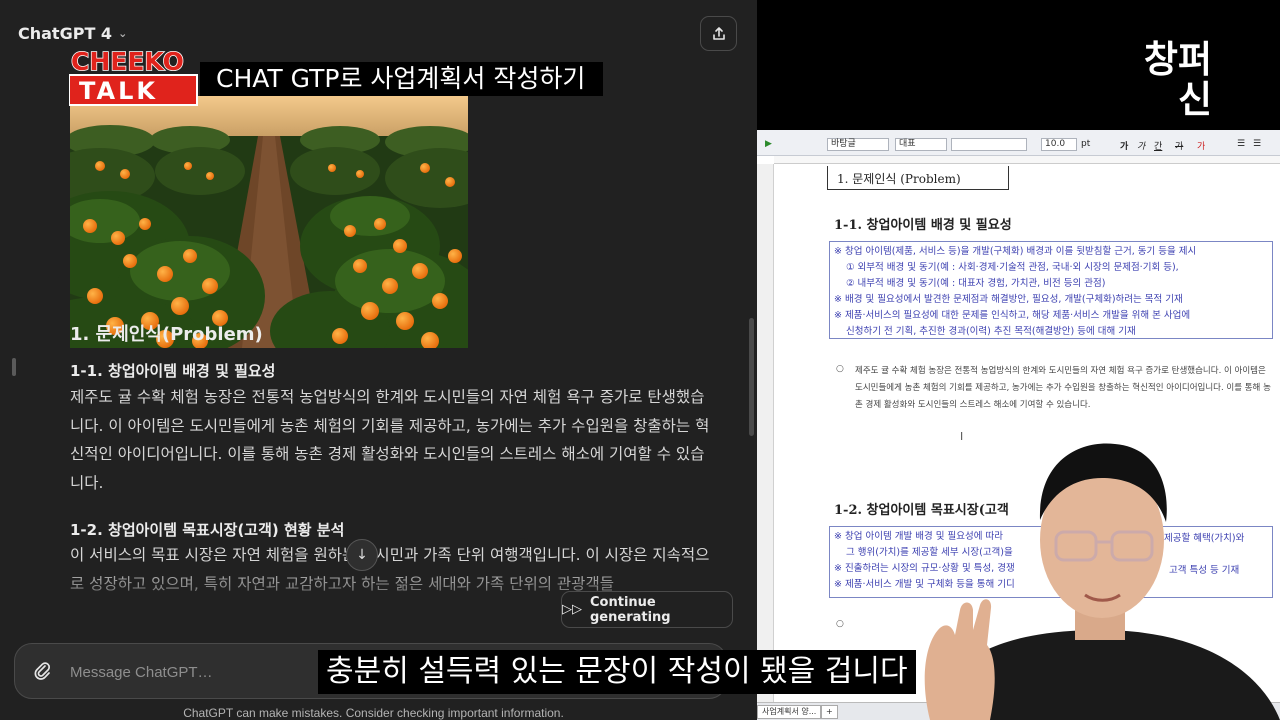  I want to click on video-subtitle: 충분히 설득력 있는 문장이 작성이 됐을 겁니다, so click(617, 672).